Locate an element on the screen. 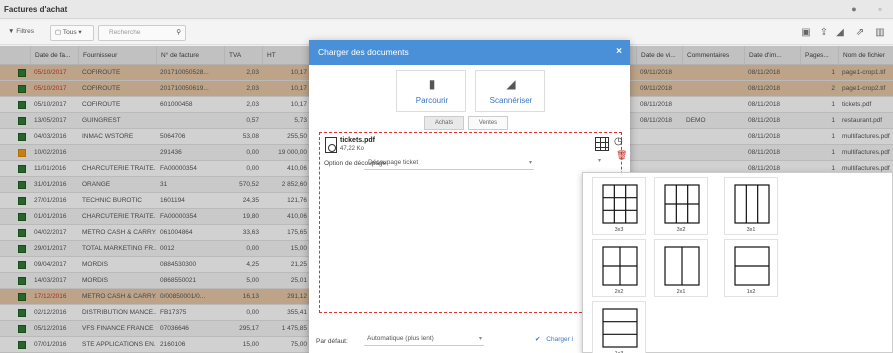 The width and height of the screenshot is (893, 353). grid-3x3-icon is located at coordinates (620, 204).